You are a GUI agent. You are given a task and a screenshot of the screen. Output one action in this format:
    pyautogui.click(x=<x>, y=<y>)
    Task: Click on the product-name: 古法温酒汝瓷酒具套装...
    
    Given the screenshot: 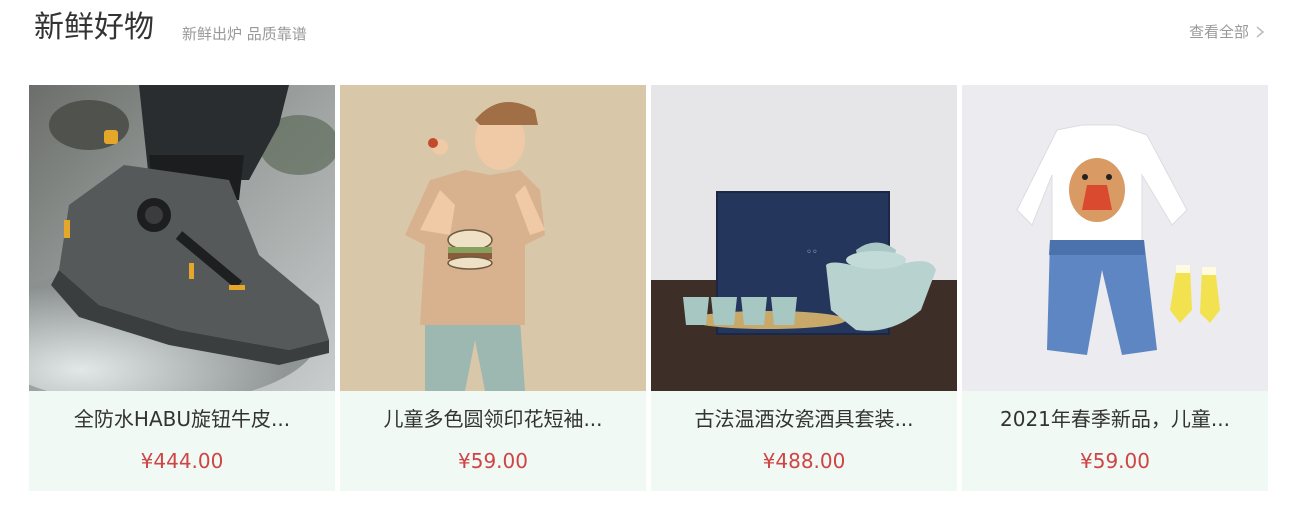 What is the action you would take?
    pyautogui.click(x=804, y=419)
    